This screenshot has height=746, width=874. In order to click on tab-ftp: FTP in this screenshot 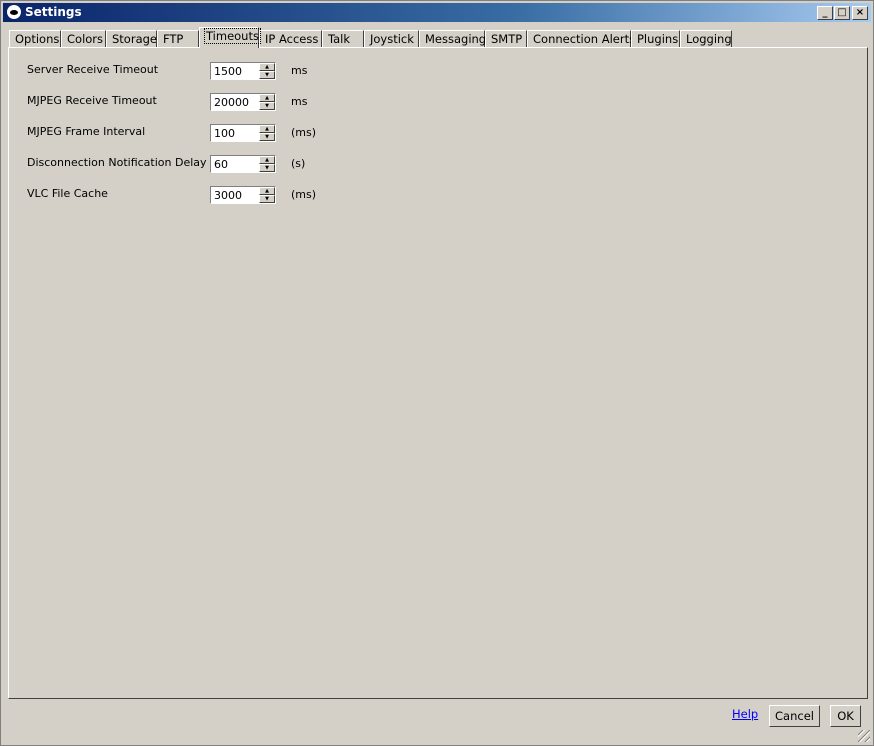, I will do `click(178, 39)`.